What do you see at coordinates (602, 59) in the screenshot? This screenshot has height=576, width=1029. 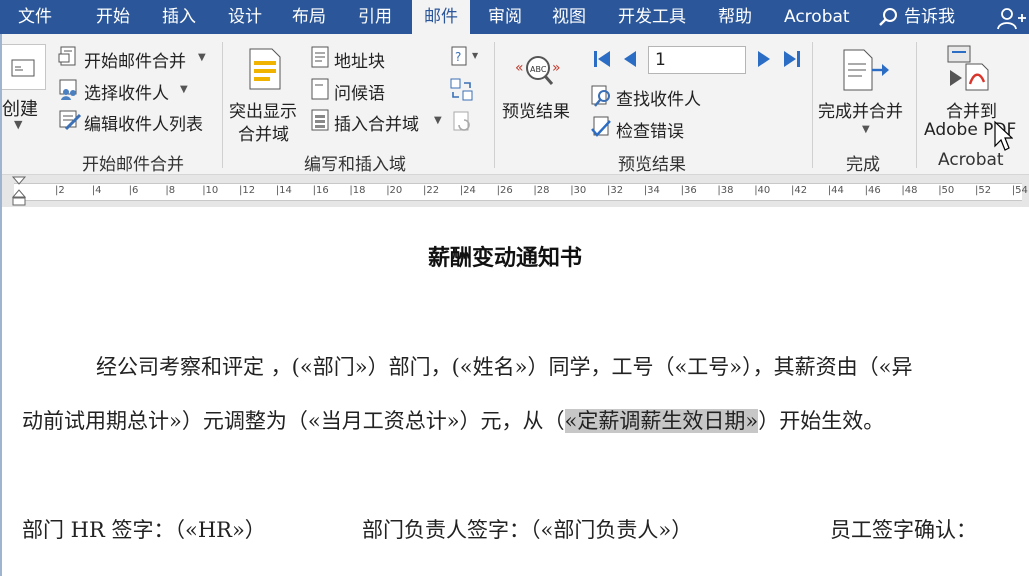 I see `first-record-icon` at bounding box center [602, 59].